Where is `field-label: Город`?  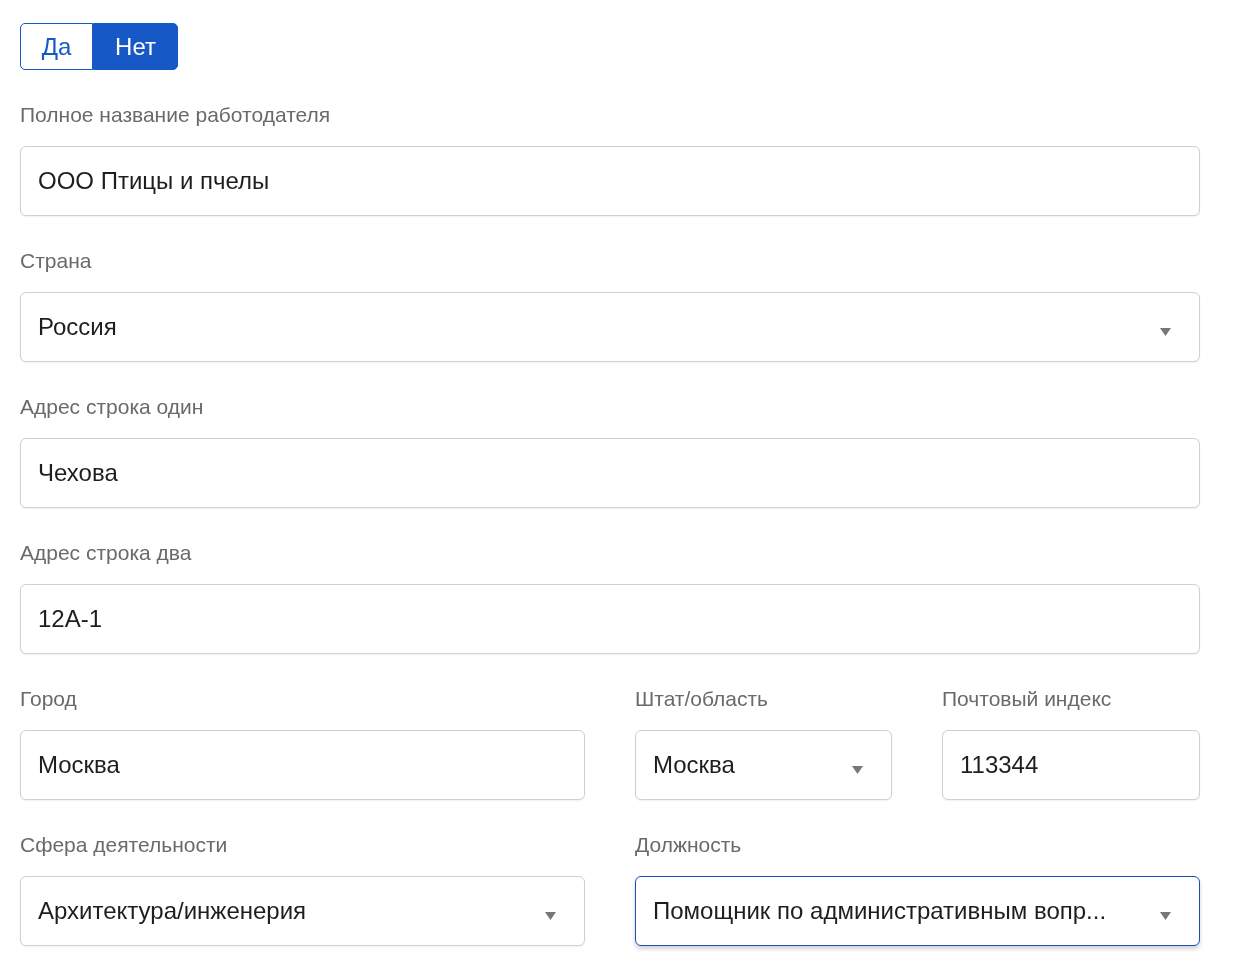 field-label: Город is located at coordinates (49, 699).